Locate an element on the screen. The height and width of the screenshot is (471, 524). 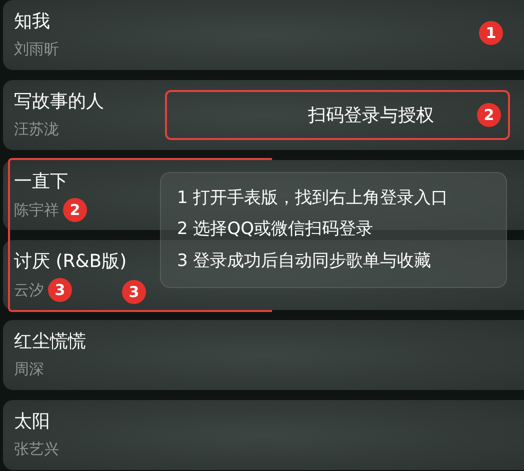
song-card: 红尘慌慌 周深 is located at coordinates (263, 355).